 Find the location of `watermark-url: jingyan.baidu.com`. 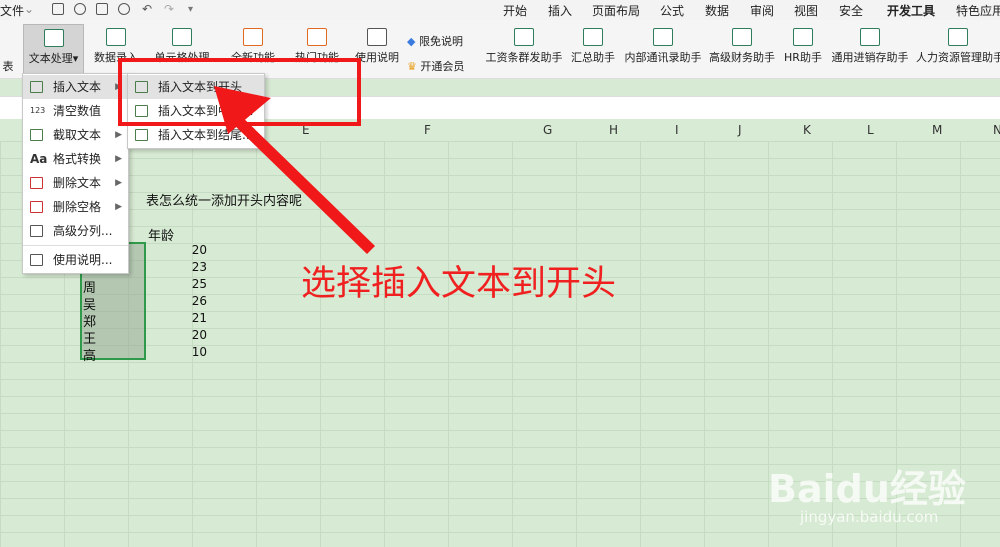

watermark-url: jingyan.baidu.com is located at coordinates (869, 517).